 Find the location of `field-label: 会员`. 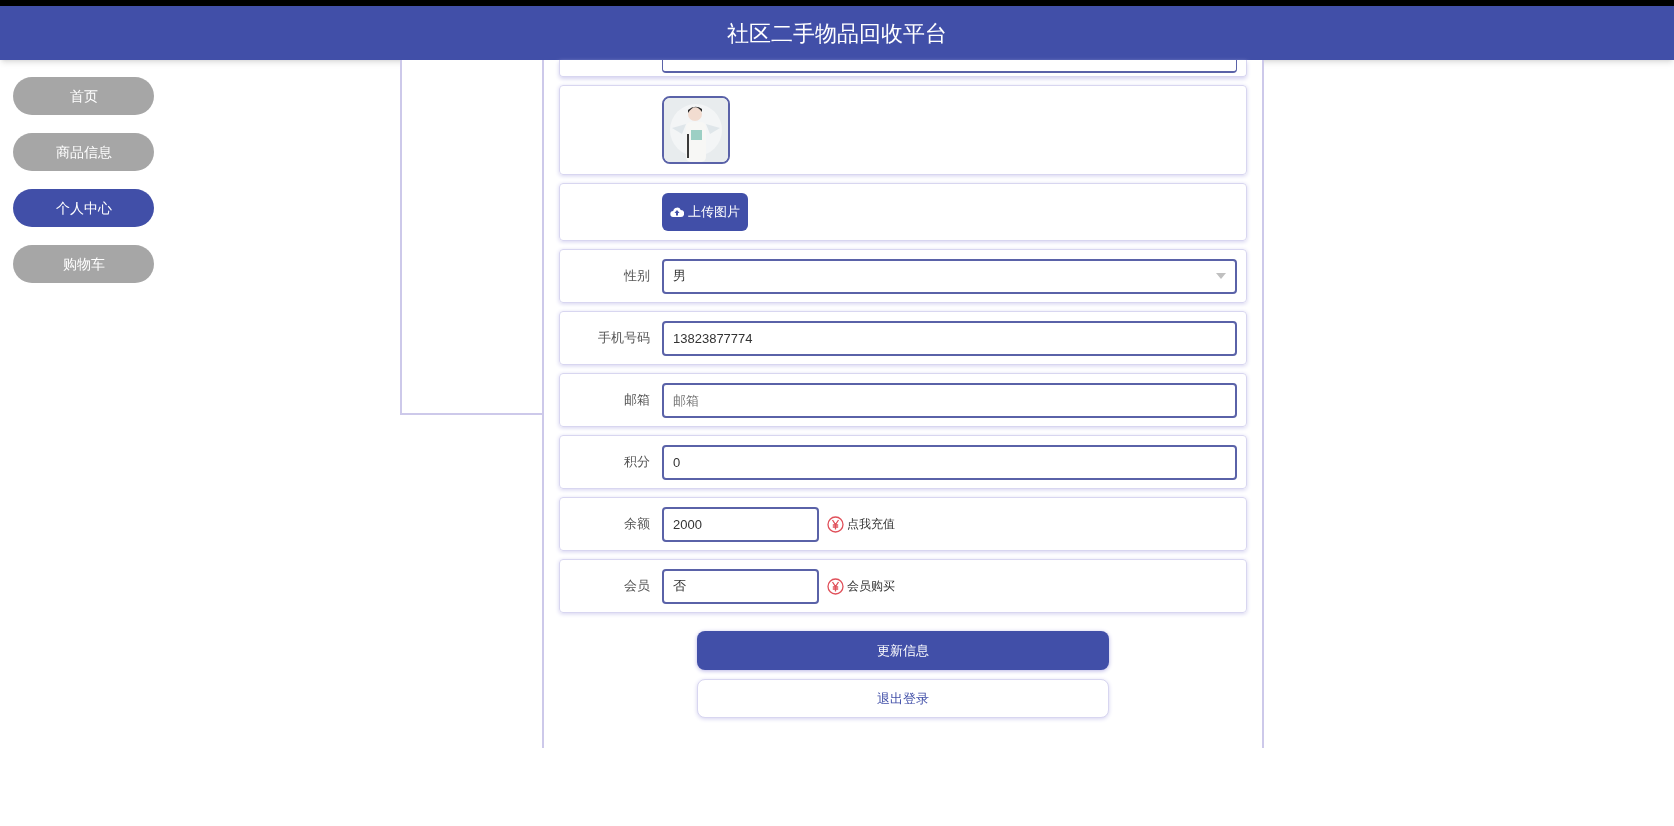

field-label: 会员 is located at coordinates (636, 586).